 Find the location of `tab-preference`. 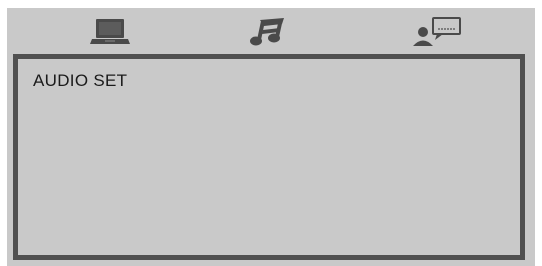

tab-preference is located at coordinates (437, 32).